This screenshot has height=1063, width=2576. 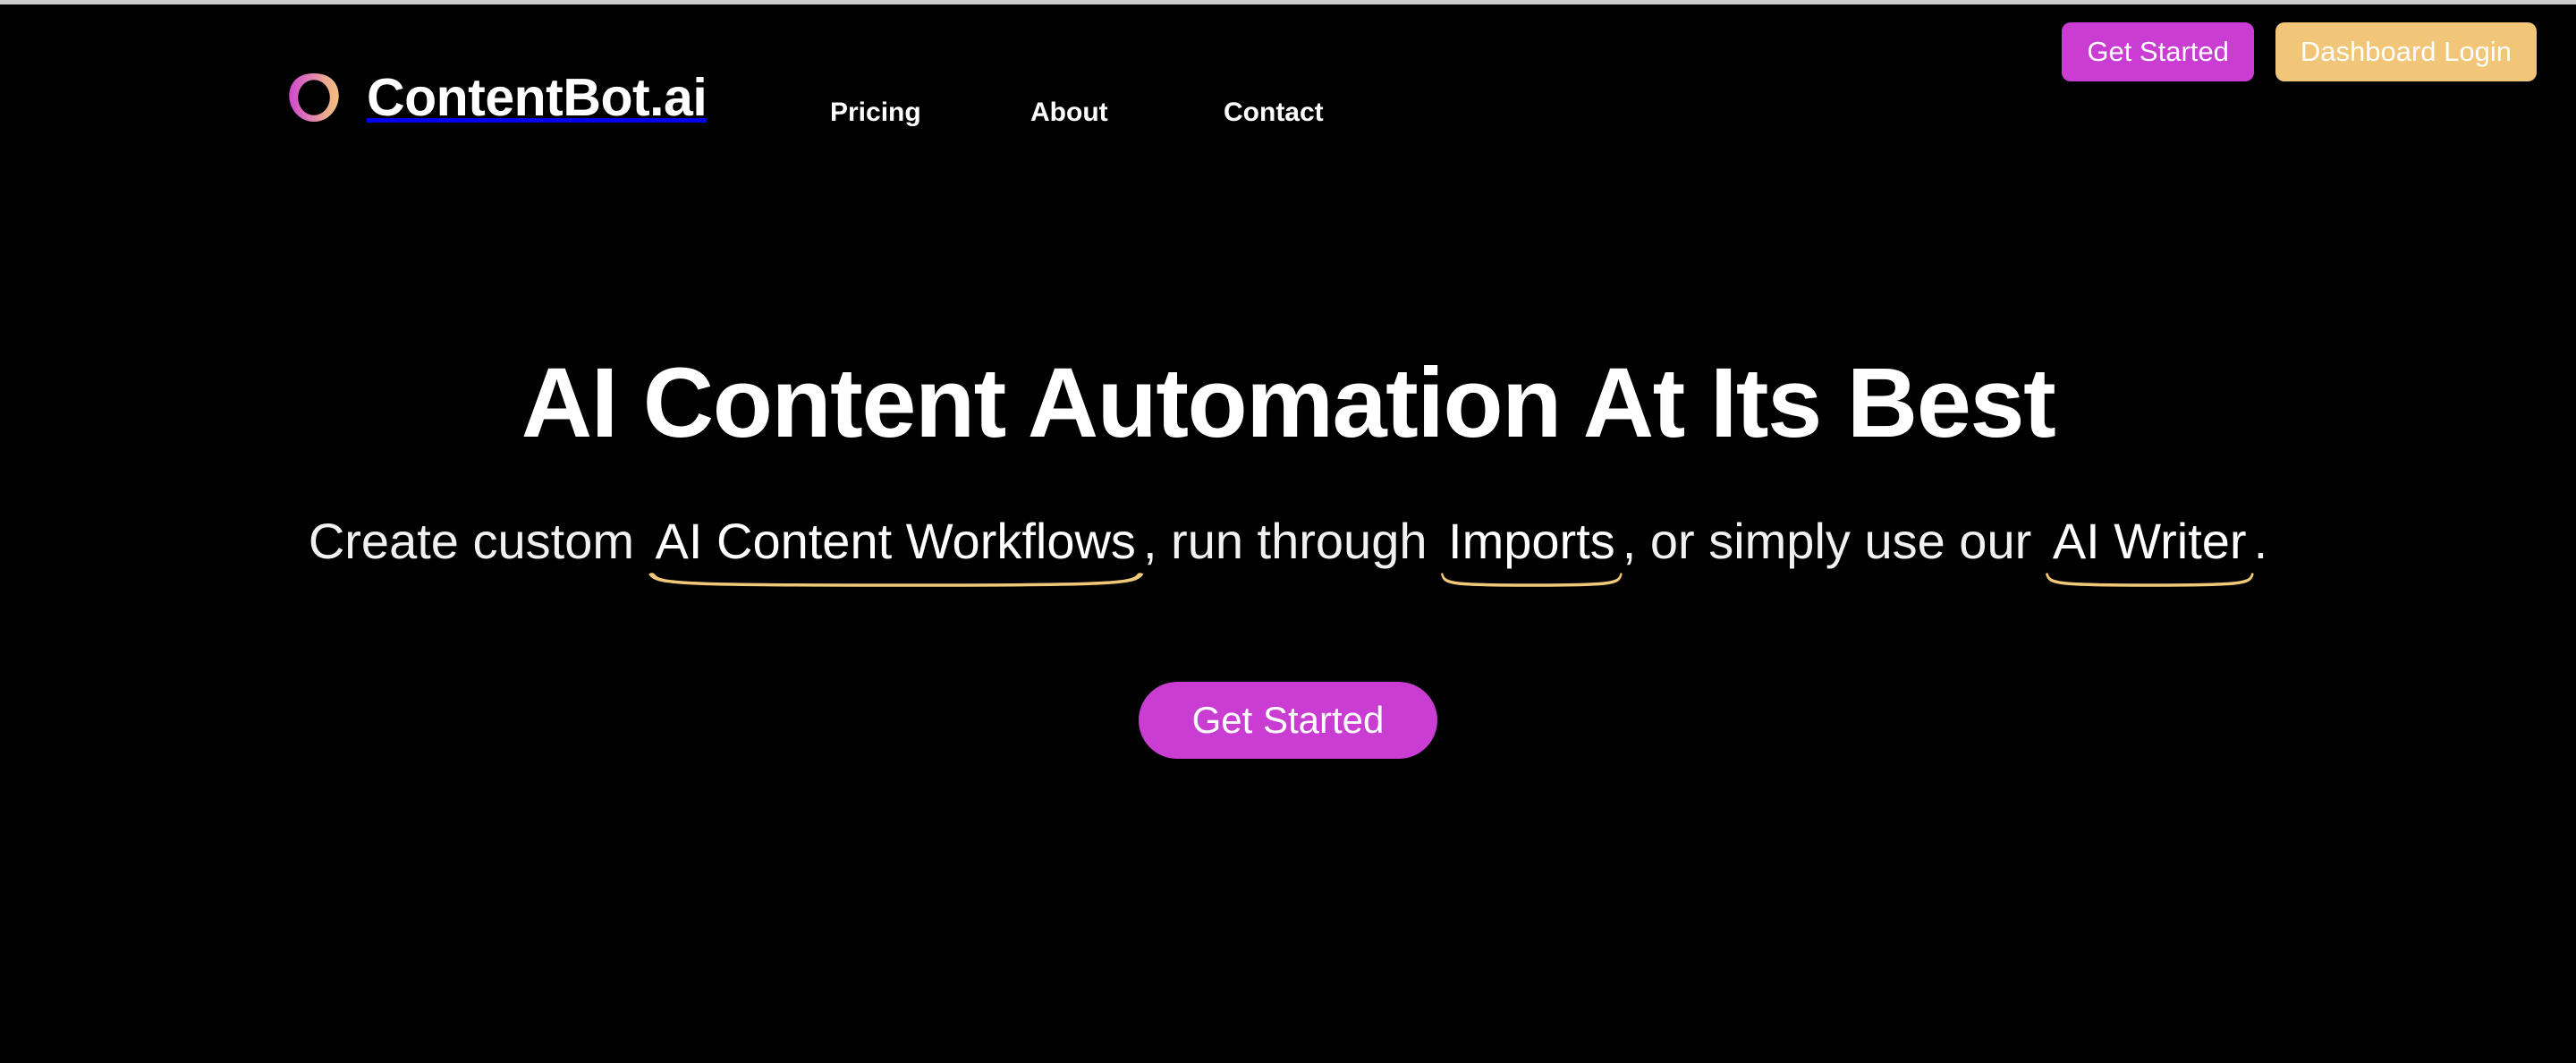 I want to click on header-get-started-button: Get Started, so click(x=2158, y=51).